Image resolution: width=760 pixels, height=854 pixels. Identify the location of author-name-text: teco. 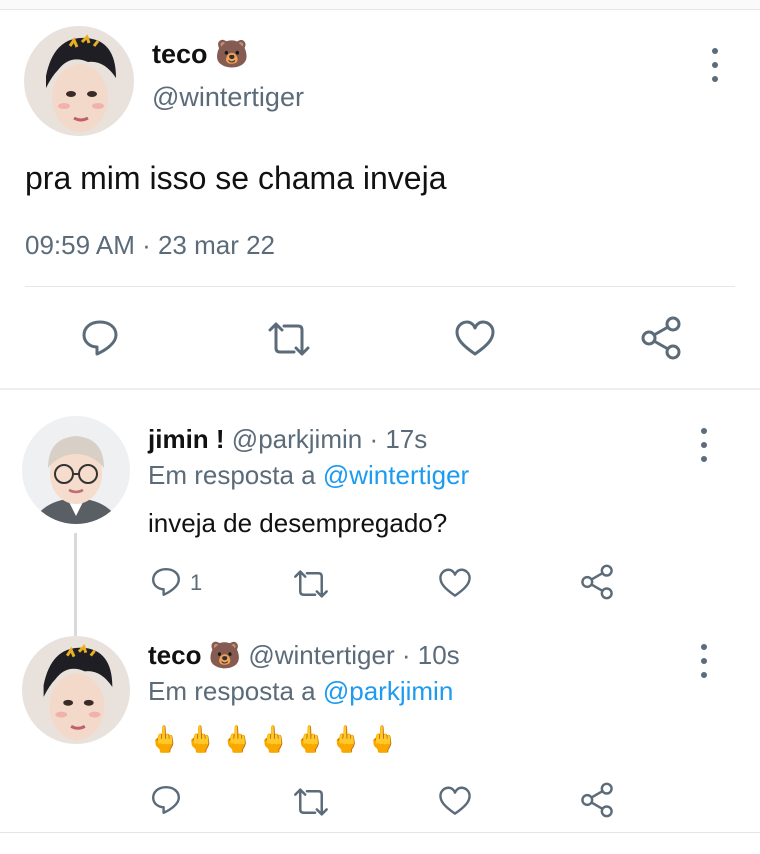
(180, 54).